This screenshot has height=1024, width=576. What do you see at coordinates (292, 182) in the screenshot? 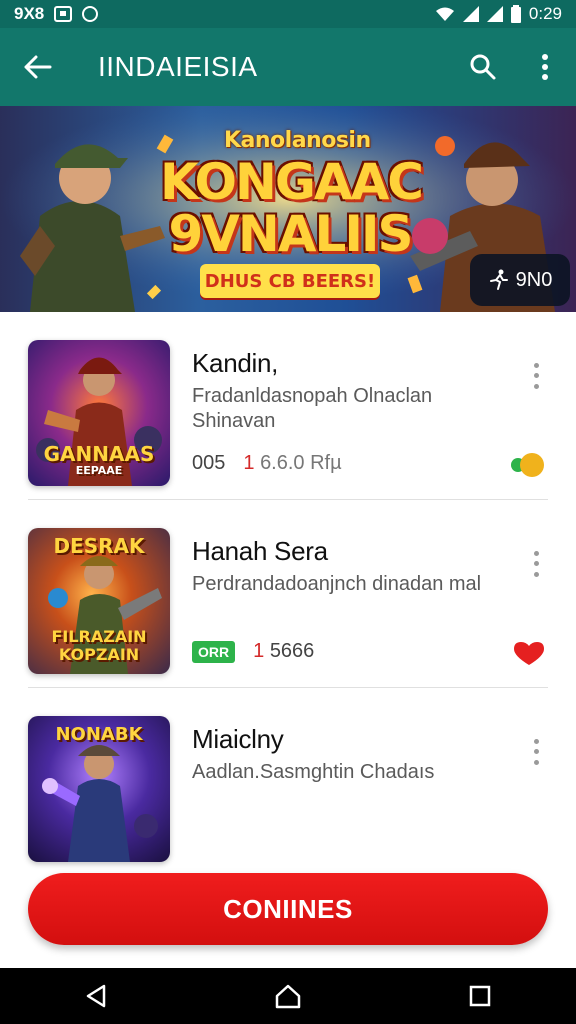
I see `banner-title-line1: KONGAAC` at bounding box center [292, 182].